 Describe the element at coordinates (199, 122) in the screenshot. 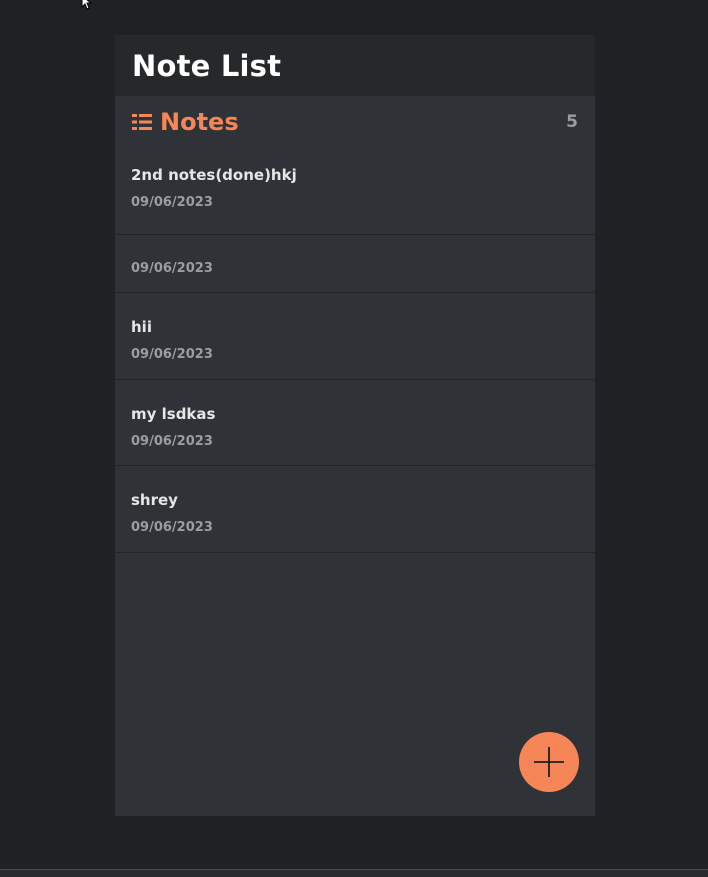

I see `notes-title: Notes` at that location.